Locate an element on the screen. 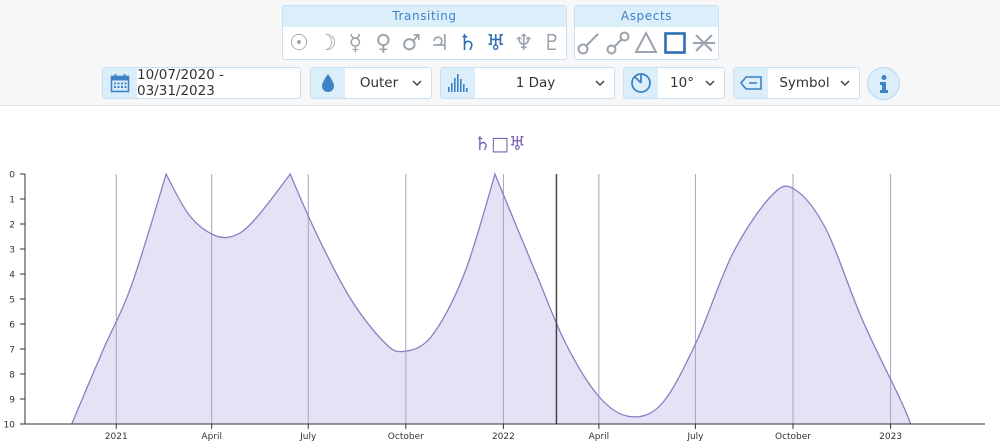 This screenshot has width=1000, height=442. chart-title: ♄□♅ is located at coordinates (500, 144).